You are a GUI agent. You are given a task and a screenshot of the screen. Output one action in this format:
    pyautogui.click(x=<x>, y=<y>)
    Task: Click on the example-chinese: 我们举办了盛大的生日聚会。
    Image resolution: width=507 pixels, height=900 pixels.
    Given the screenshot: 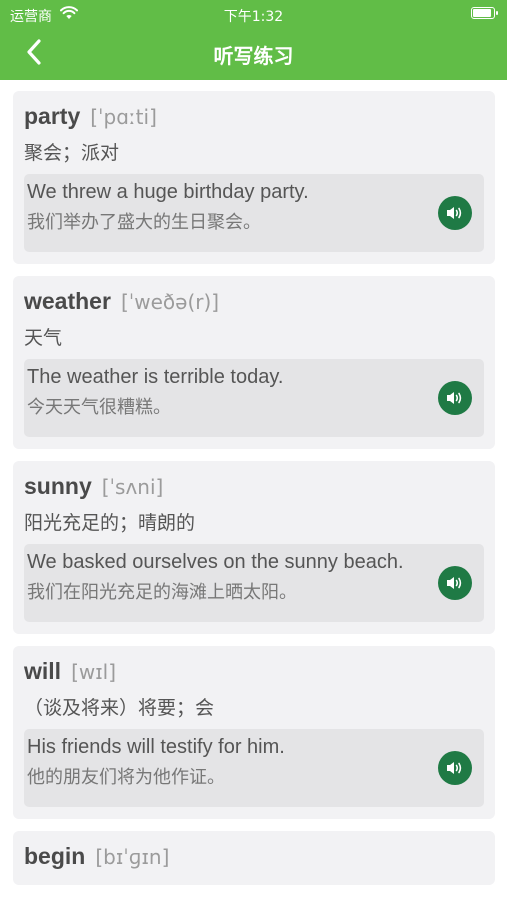 What is the action you would take?
    pyautogui.click(x=144, y=222)
    